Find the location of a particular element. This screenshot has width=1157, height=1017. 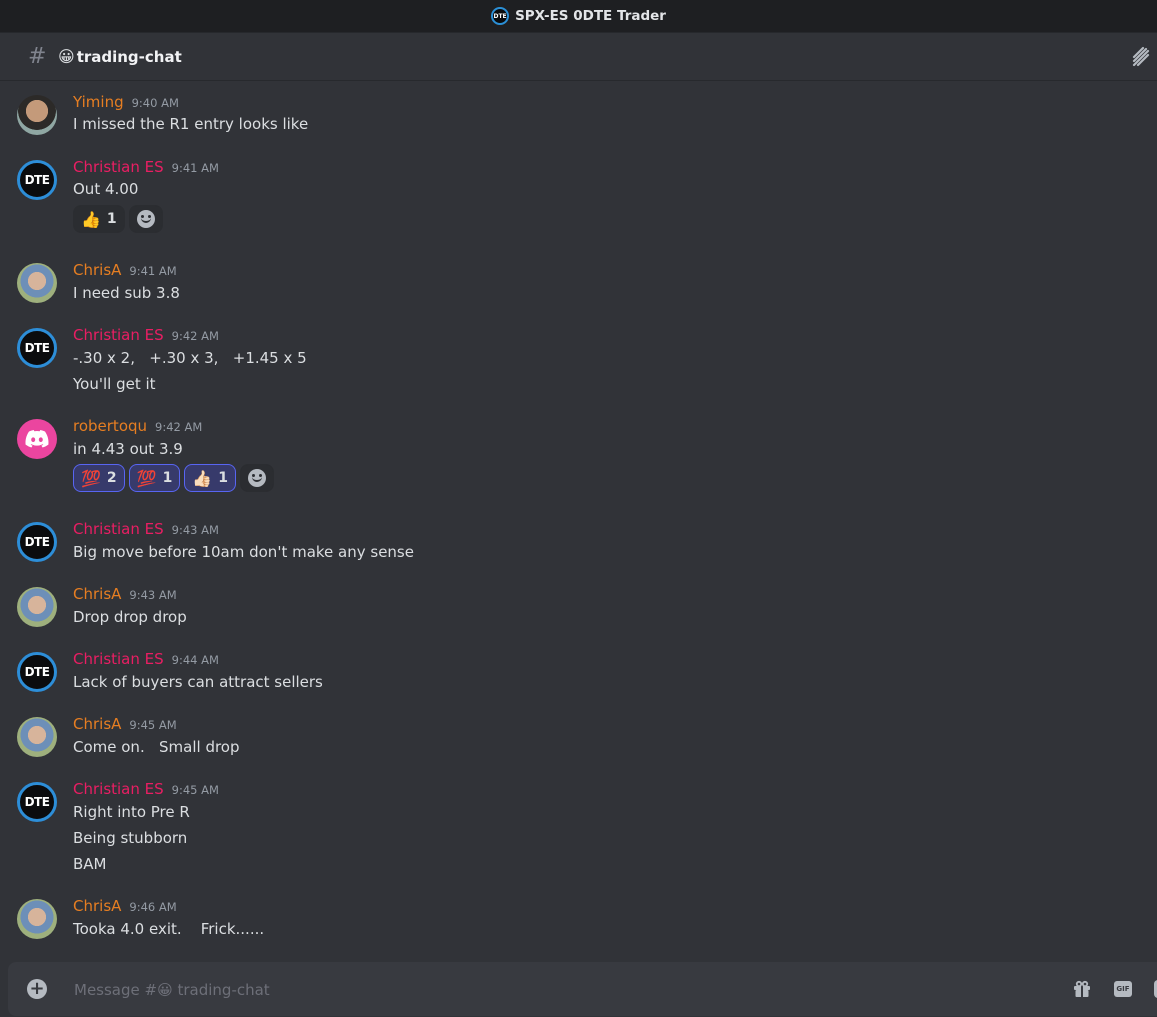

reaction-button: 👍🏻 1 is located at coordinates (210, 478).